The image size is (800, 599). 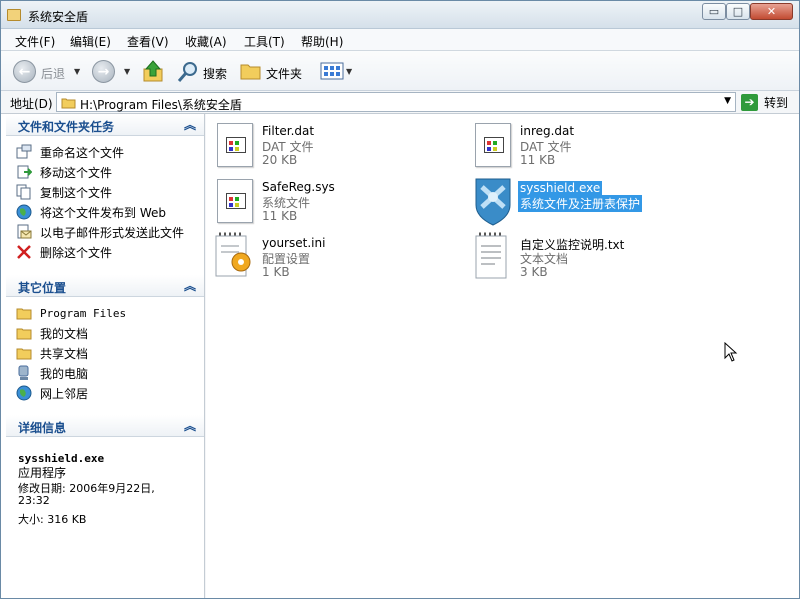 What do you see at coordinates (776, 102) in the screenshot?
I see `go-label: 转到` at bounding box center [776, 102].